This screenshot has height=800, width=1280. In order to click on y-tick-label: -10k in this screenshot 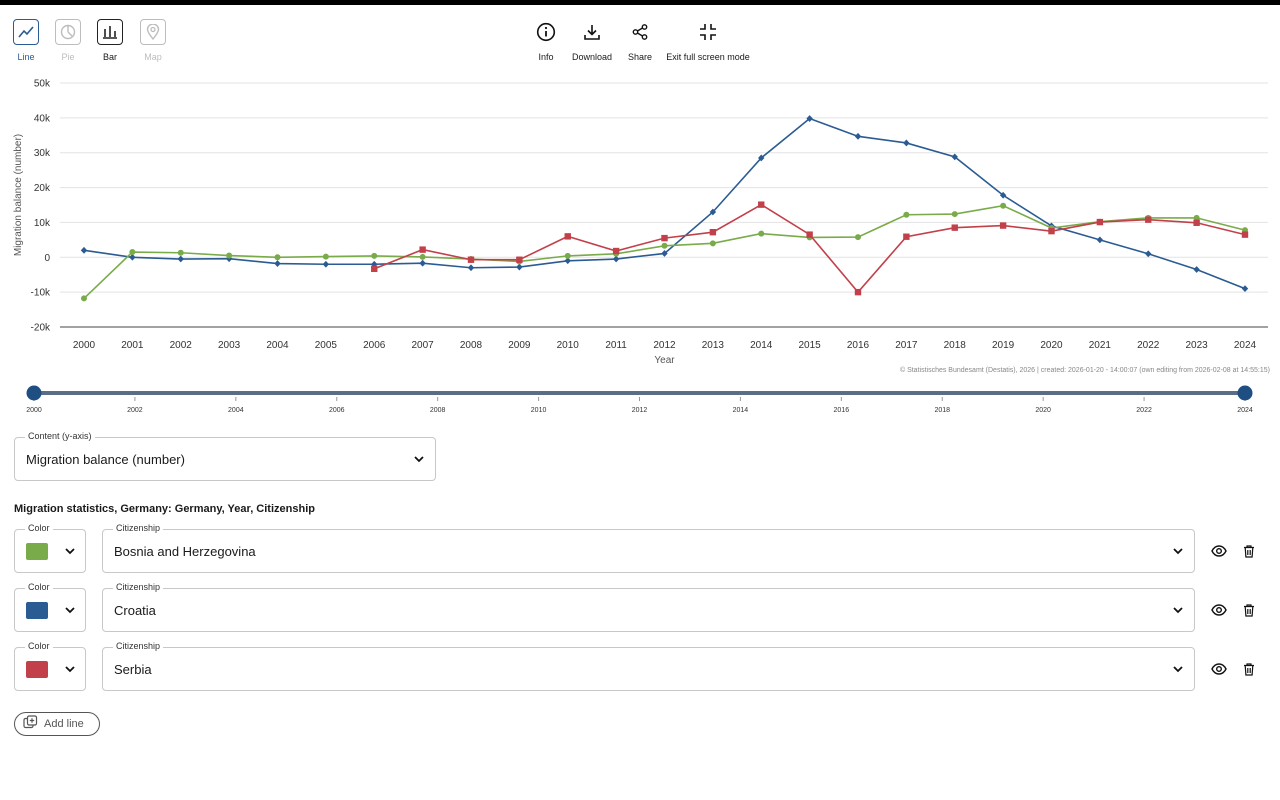, I will do `click(41, 293)`.